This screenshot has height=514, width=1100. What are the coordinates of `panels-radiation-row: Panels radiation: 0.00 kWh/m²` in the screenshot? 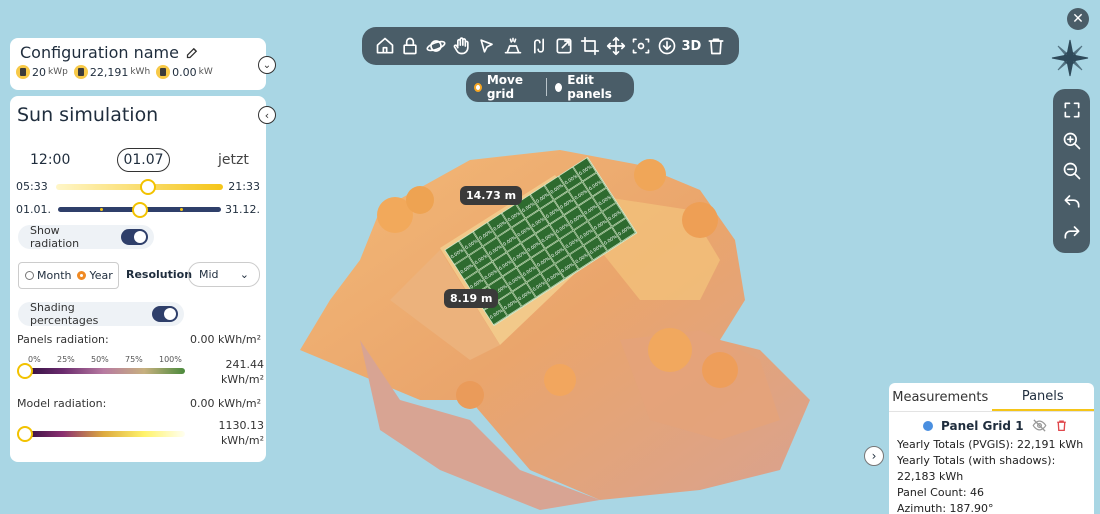 It's located at (139, 339).